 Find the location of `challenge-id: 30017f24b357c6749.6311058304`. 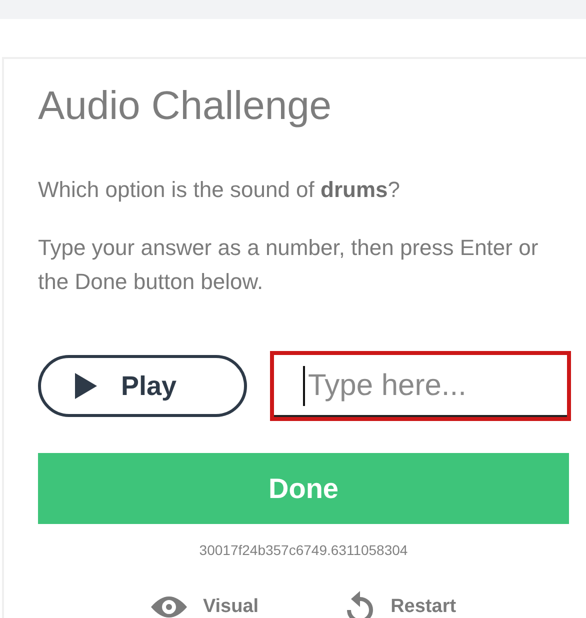

challenge-id: 30017f24b357c6749.6311058304 is located at coordinates (303, 550).